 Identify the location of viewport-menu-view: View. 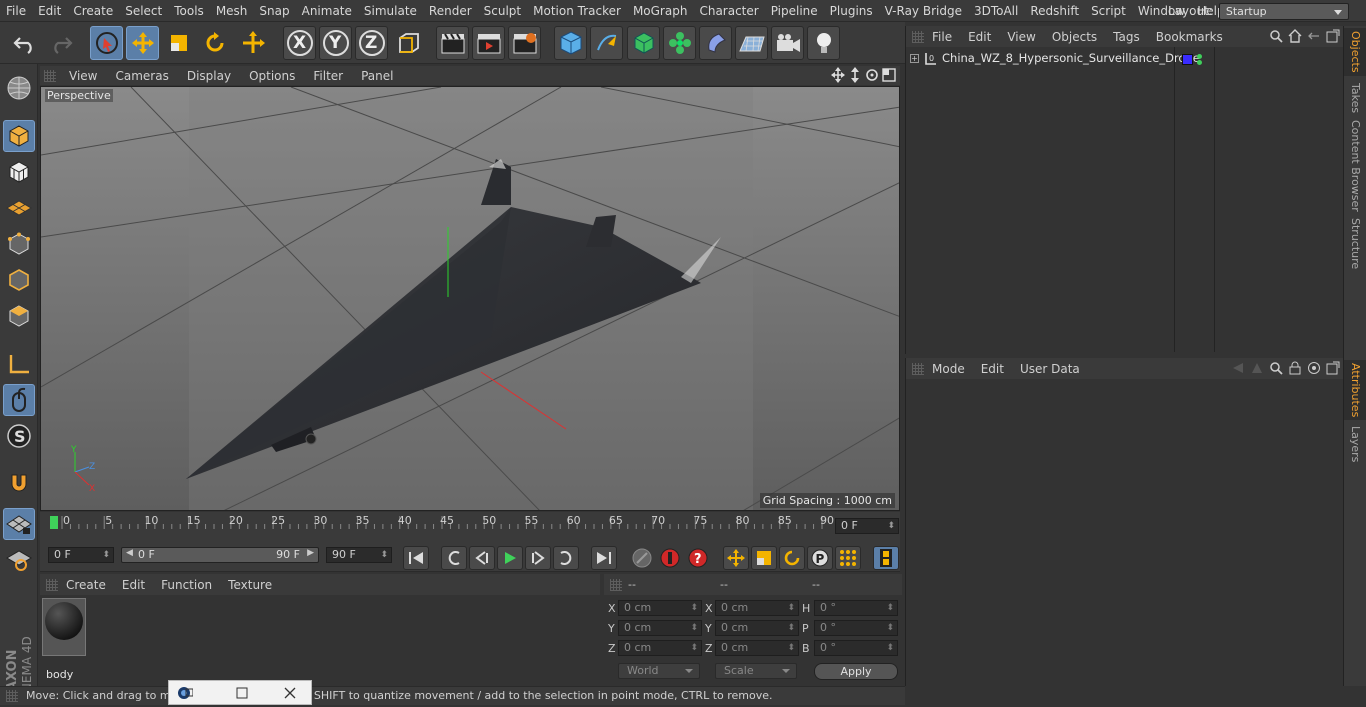
(83, 76).